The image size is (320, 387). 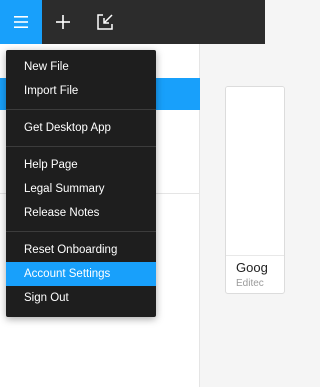 What do you see at coordinates (81, 128) in the screenshot?
I see `menu-item-get-desktop-app: Get Desktop App` at bounding box center [81, 128].